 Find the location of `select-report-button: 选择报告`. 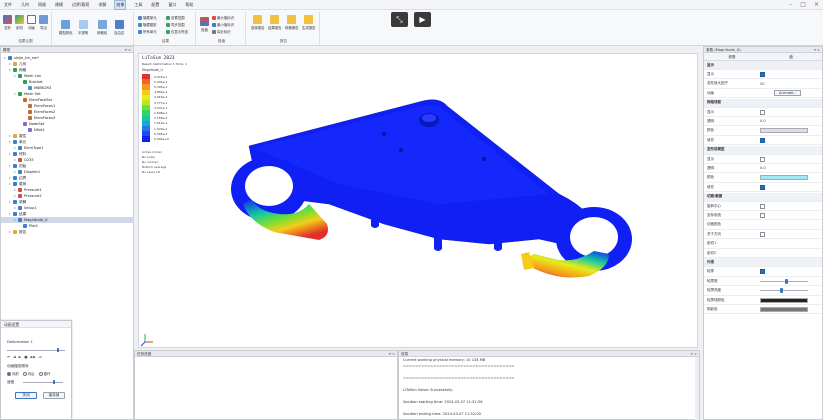

select-report-button: 选择报告 is located at coordinates (258, 22).